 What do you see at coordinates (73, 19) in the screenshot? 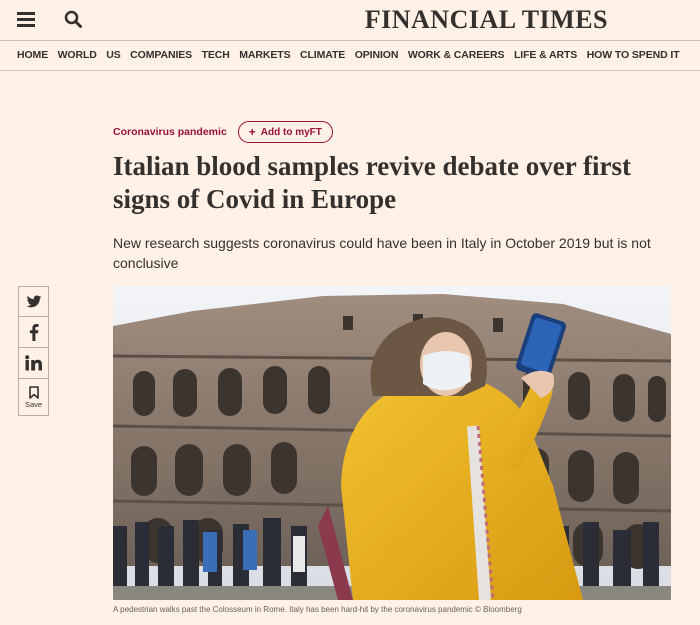
I see `search-icon` at bounding box center [73, 19].